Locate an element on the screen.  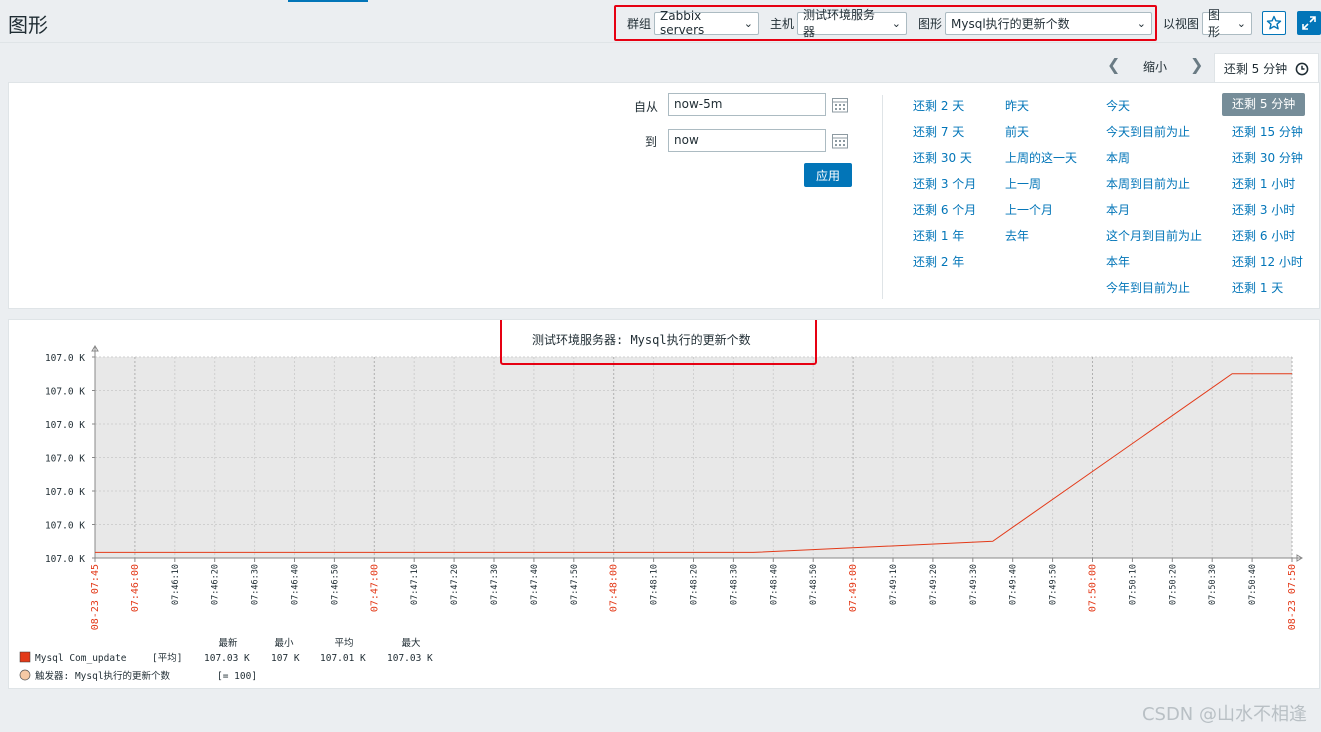
host-label: 主机 is located at coordinates (782, 23).